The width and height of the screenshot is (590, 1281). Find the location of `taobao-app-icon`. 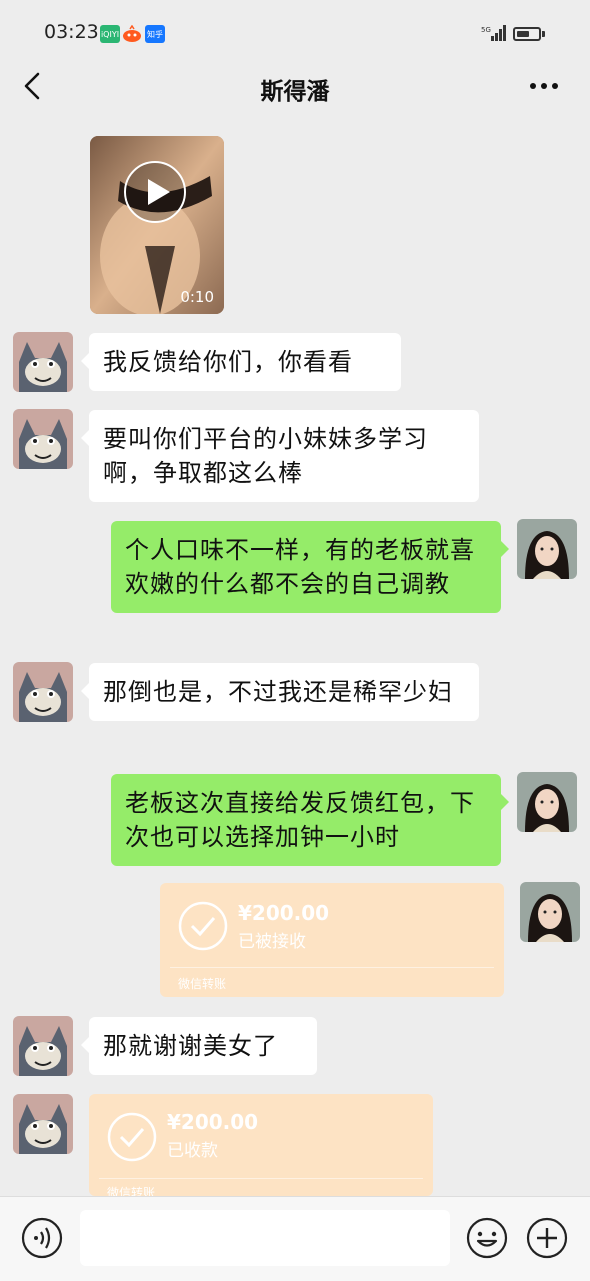

taobao-app-icon is located at coordinates (132, 34).